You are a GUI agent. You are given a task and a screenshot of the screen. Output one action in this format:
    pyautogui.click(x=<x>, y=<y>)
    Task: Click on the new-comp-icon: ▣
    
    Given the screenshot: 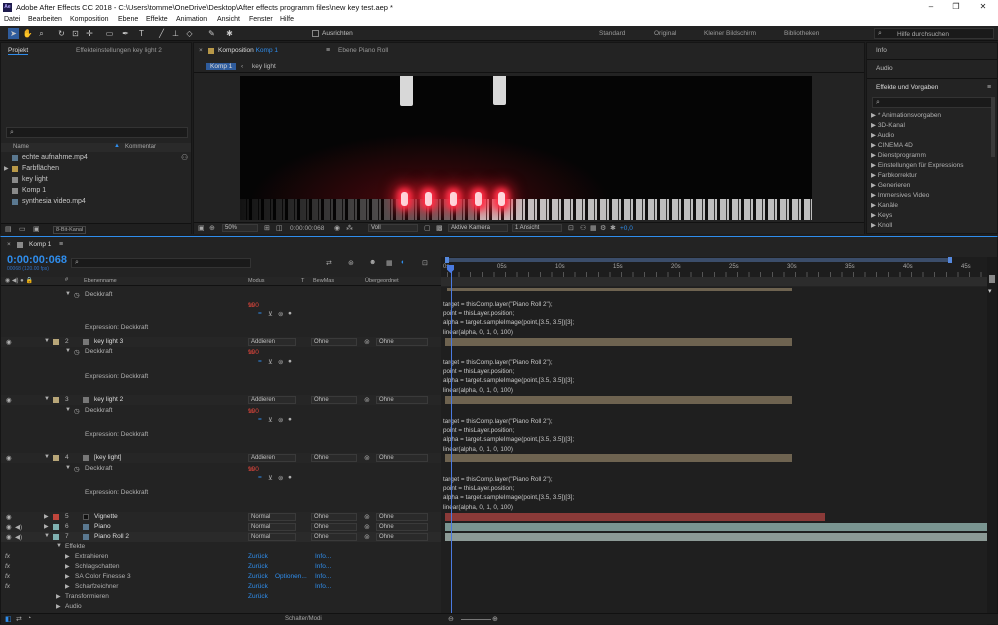 What is the action you would take?
    pyautogui.click(x=36, y=229)
    